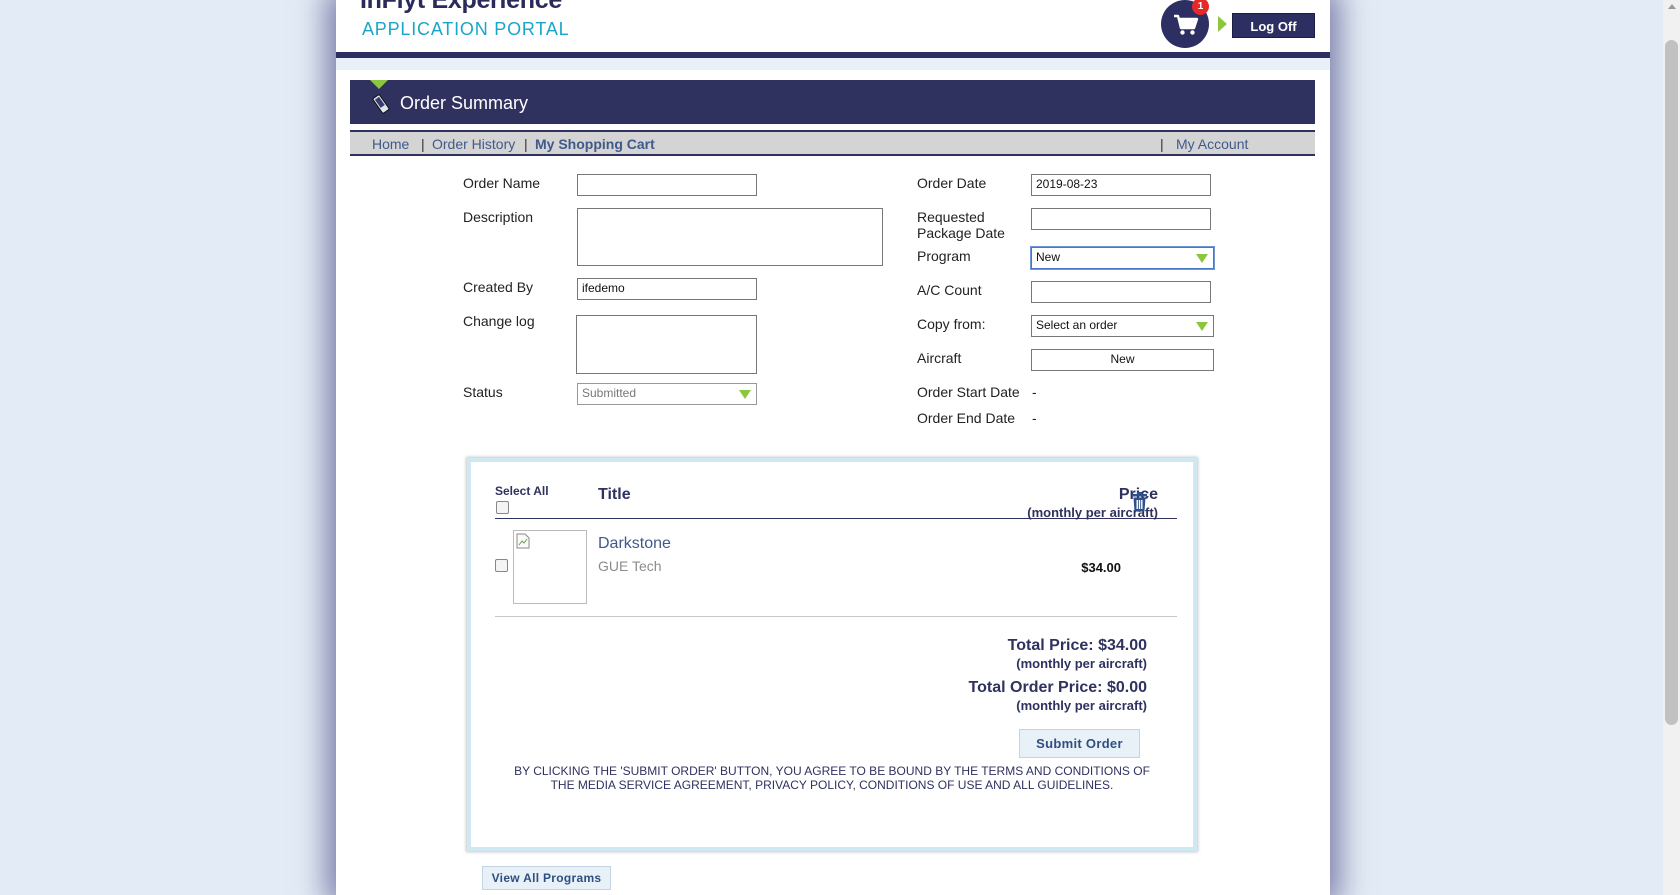 The image size is (1680, 895). What do you see at coordinates (595, 144) in the screenshot?
I see `nav-shopping-cart: My Shopping Cart` at bounding box center [595, 144].